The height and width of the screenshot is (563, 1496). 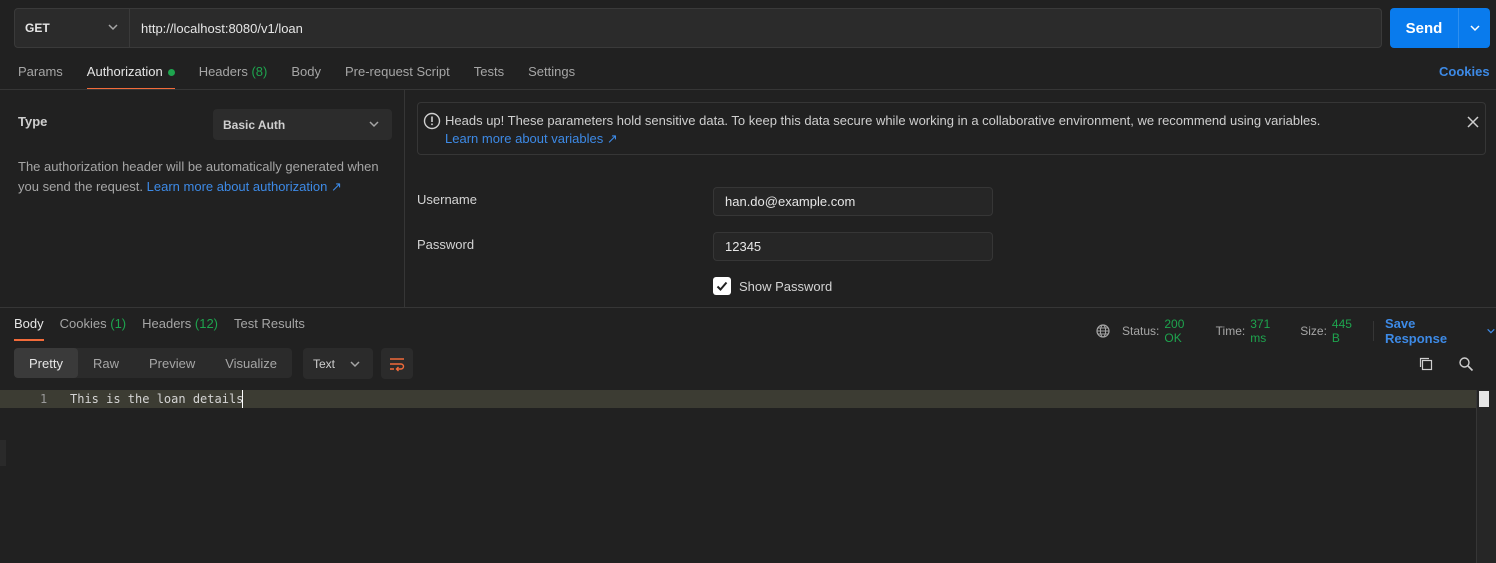 I want to click on active-dot-icon, so click(x=171, y=73).